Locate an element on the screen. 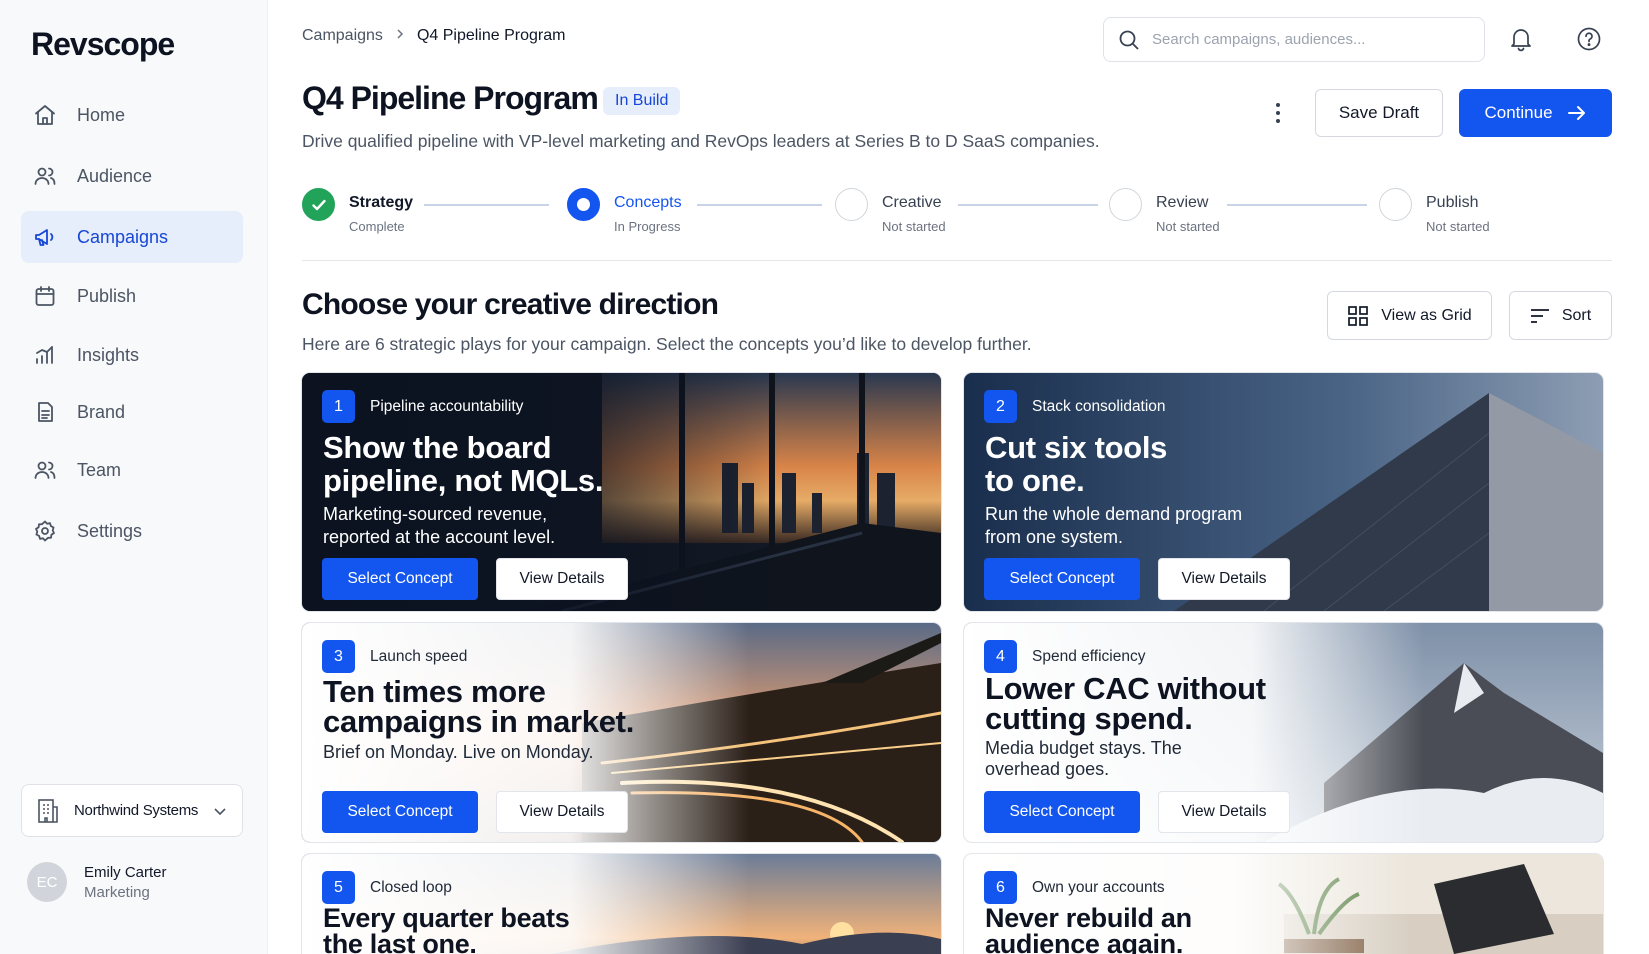 The height and width of the screenshot is (954, 1649). step-strategy: Strategy Complete is located at coordinates (357, 211).